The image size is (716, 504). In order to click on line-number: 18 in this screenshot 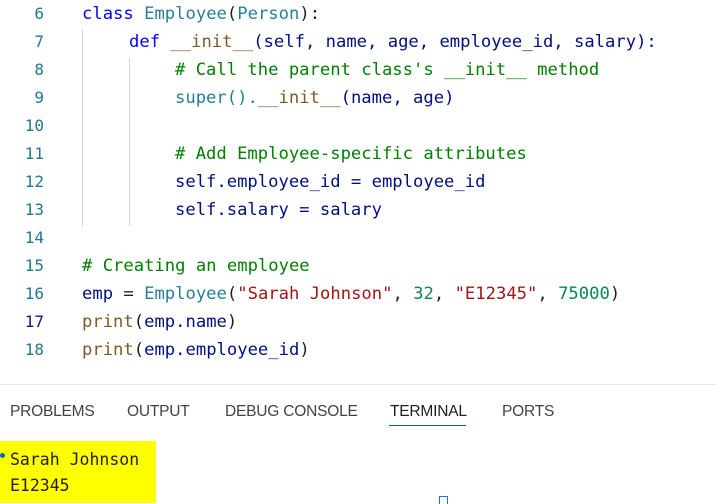, I will do `click(34, 349)`.